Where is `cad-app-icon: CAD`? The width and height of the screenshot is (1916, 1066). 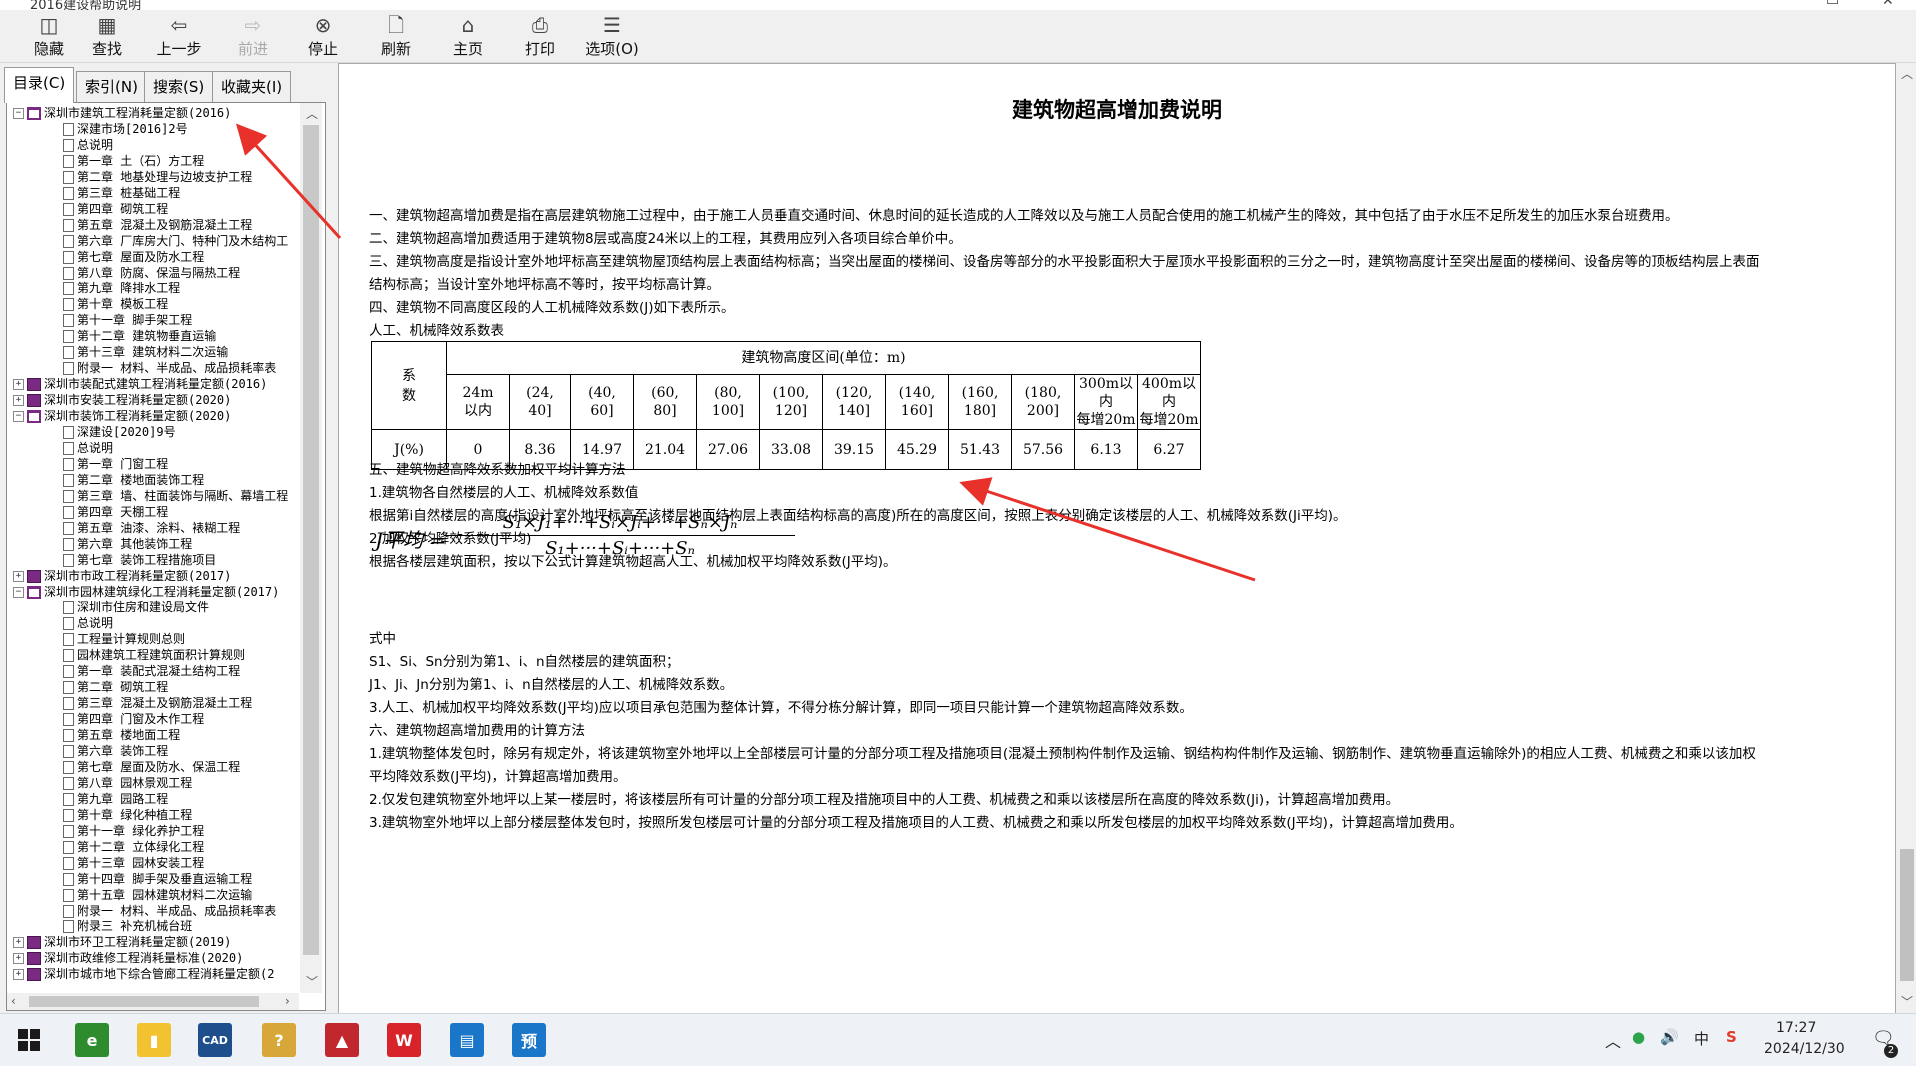 cad-app-icon: CAD is located at coordinates (215, 1040).